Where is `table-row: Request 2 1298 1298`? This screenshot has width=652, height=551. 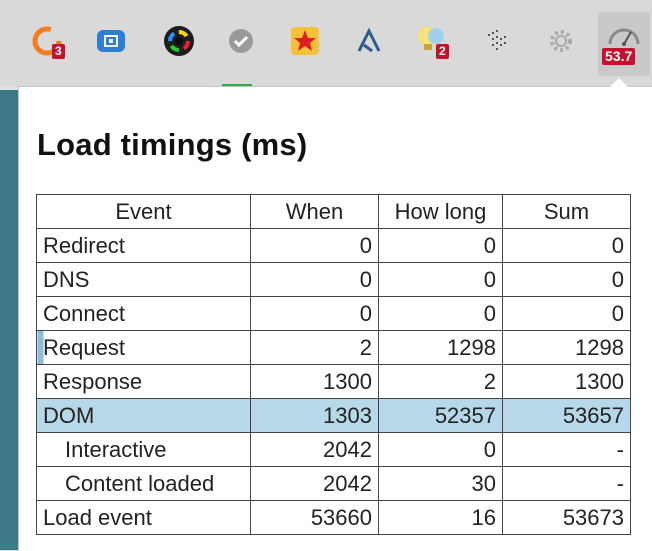 table-row: Request 2 1298 1298 is located at coordinates (333, 347).